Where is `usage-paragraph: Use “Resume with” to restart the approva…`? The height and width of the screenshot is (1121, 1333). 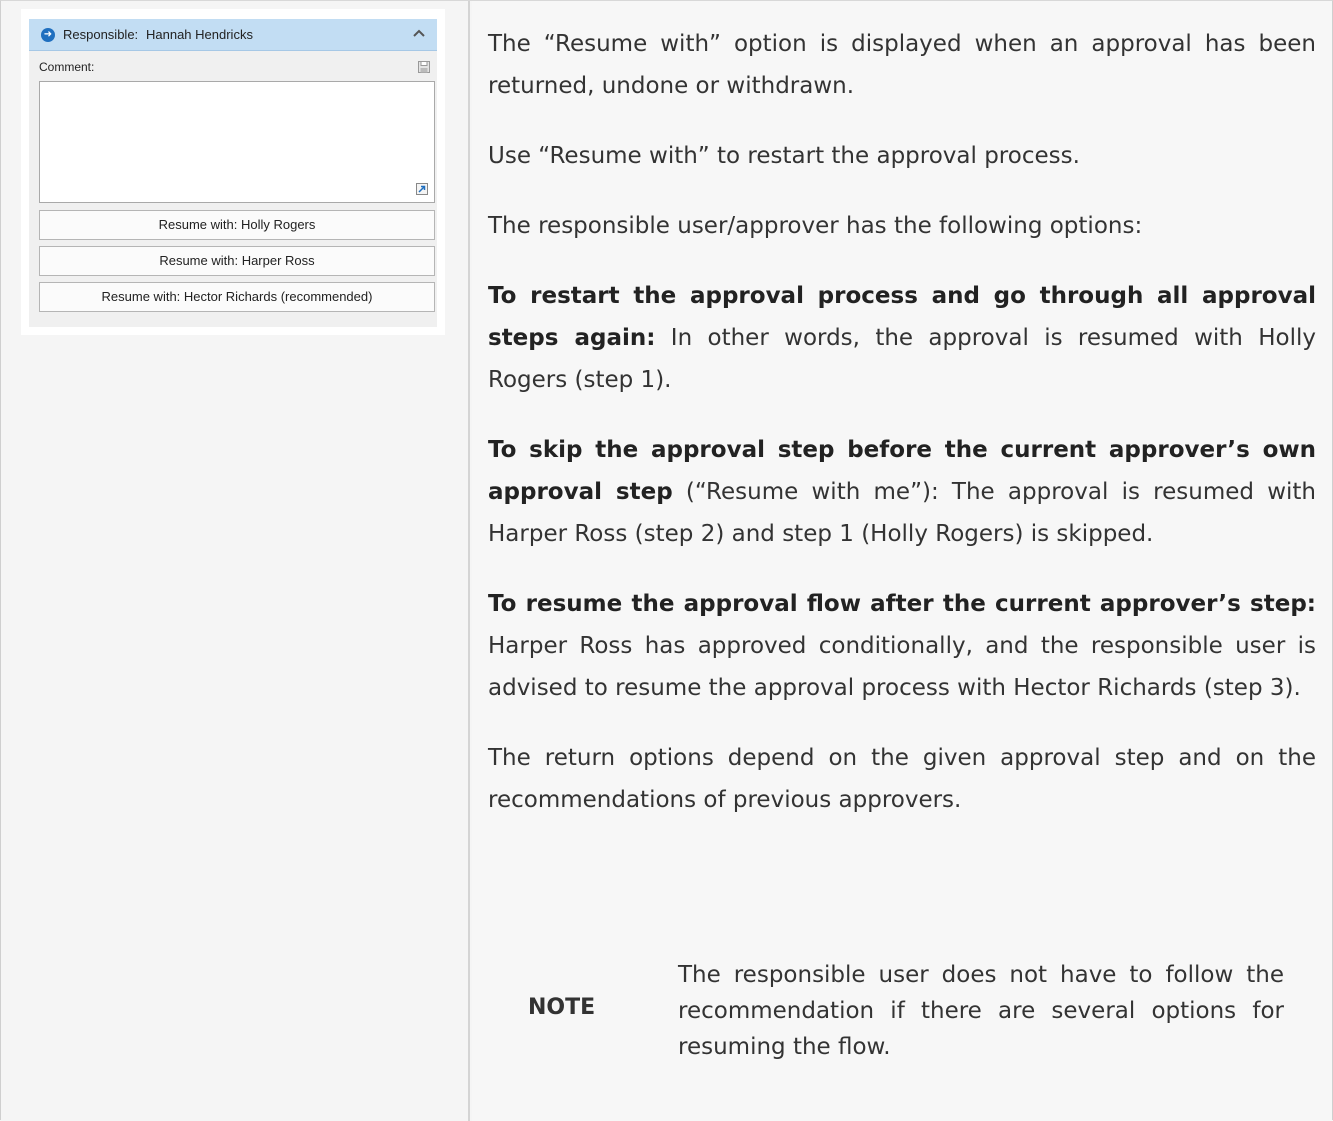 usage-paragraph: Use “Resume with” to restart the approva… is located at coordinates (784, 156).